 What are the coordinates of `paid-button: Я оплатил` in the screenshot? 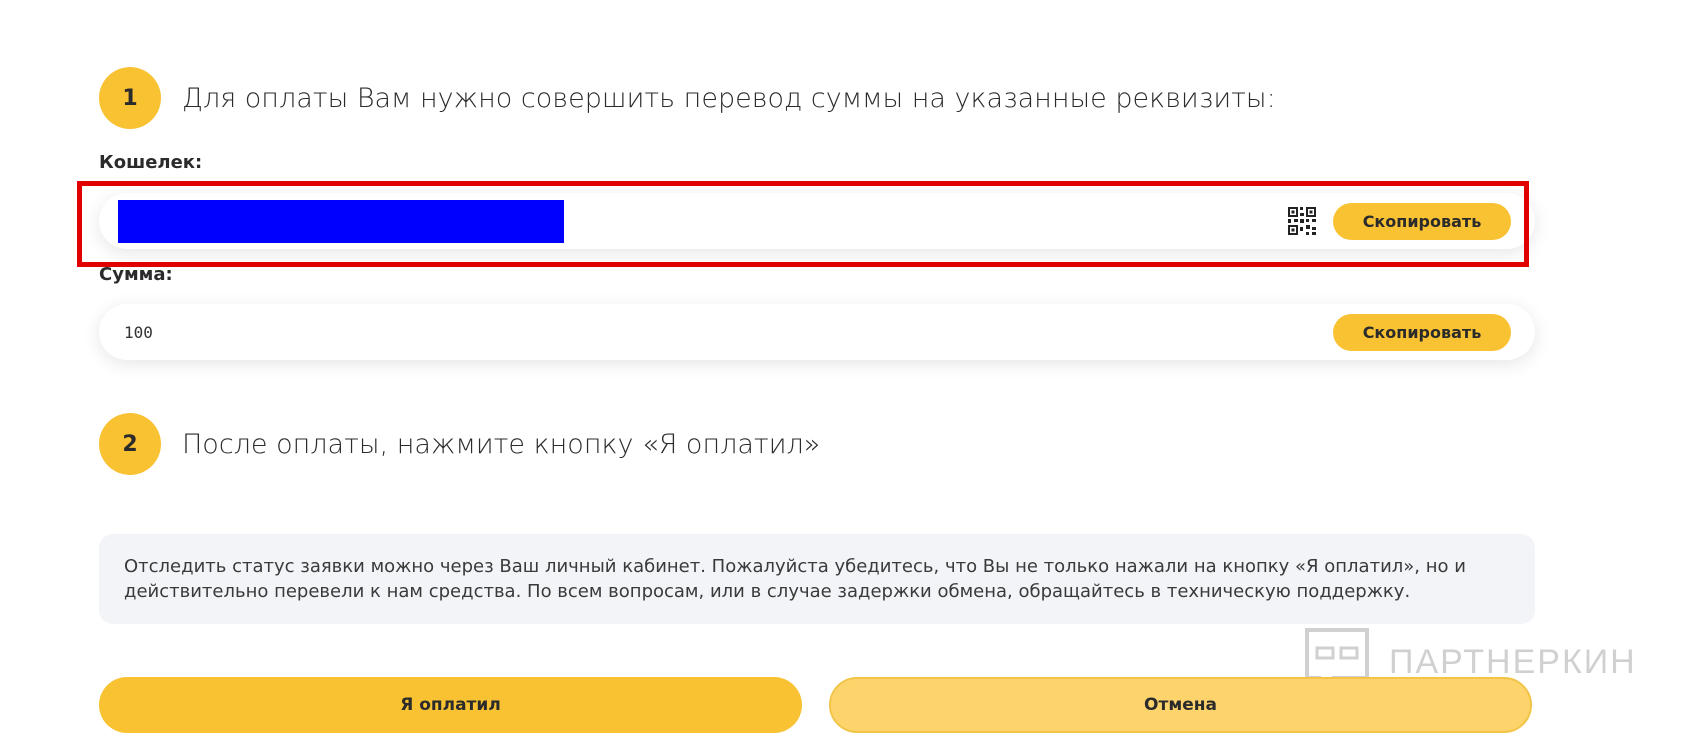 It's located at (450, 705).